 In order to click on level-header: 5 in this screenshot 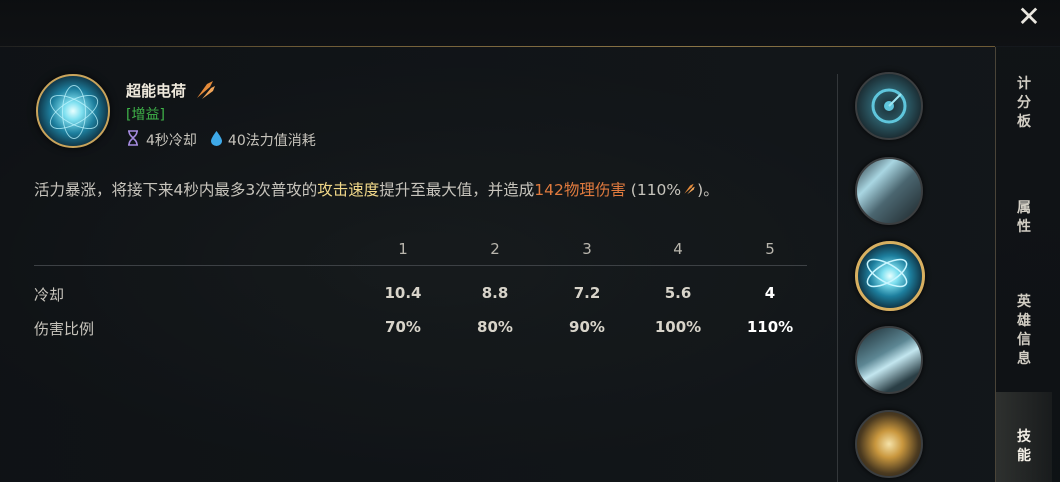, I will do `click(770, 249)`.